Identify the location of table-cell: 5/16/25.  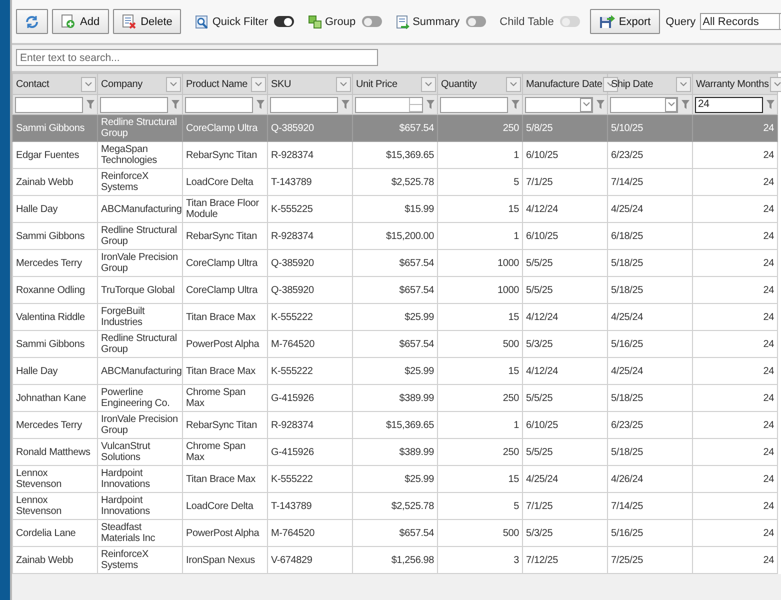
(650, 344).